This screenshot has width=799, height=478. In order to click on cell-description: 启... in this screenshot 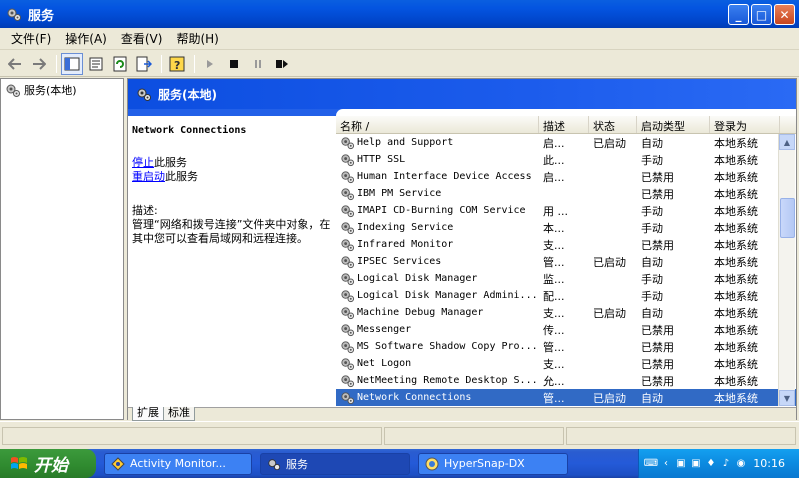, I will do `click(554, 143)`.